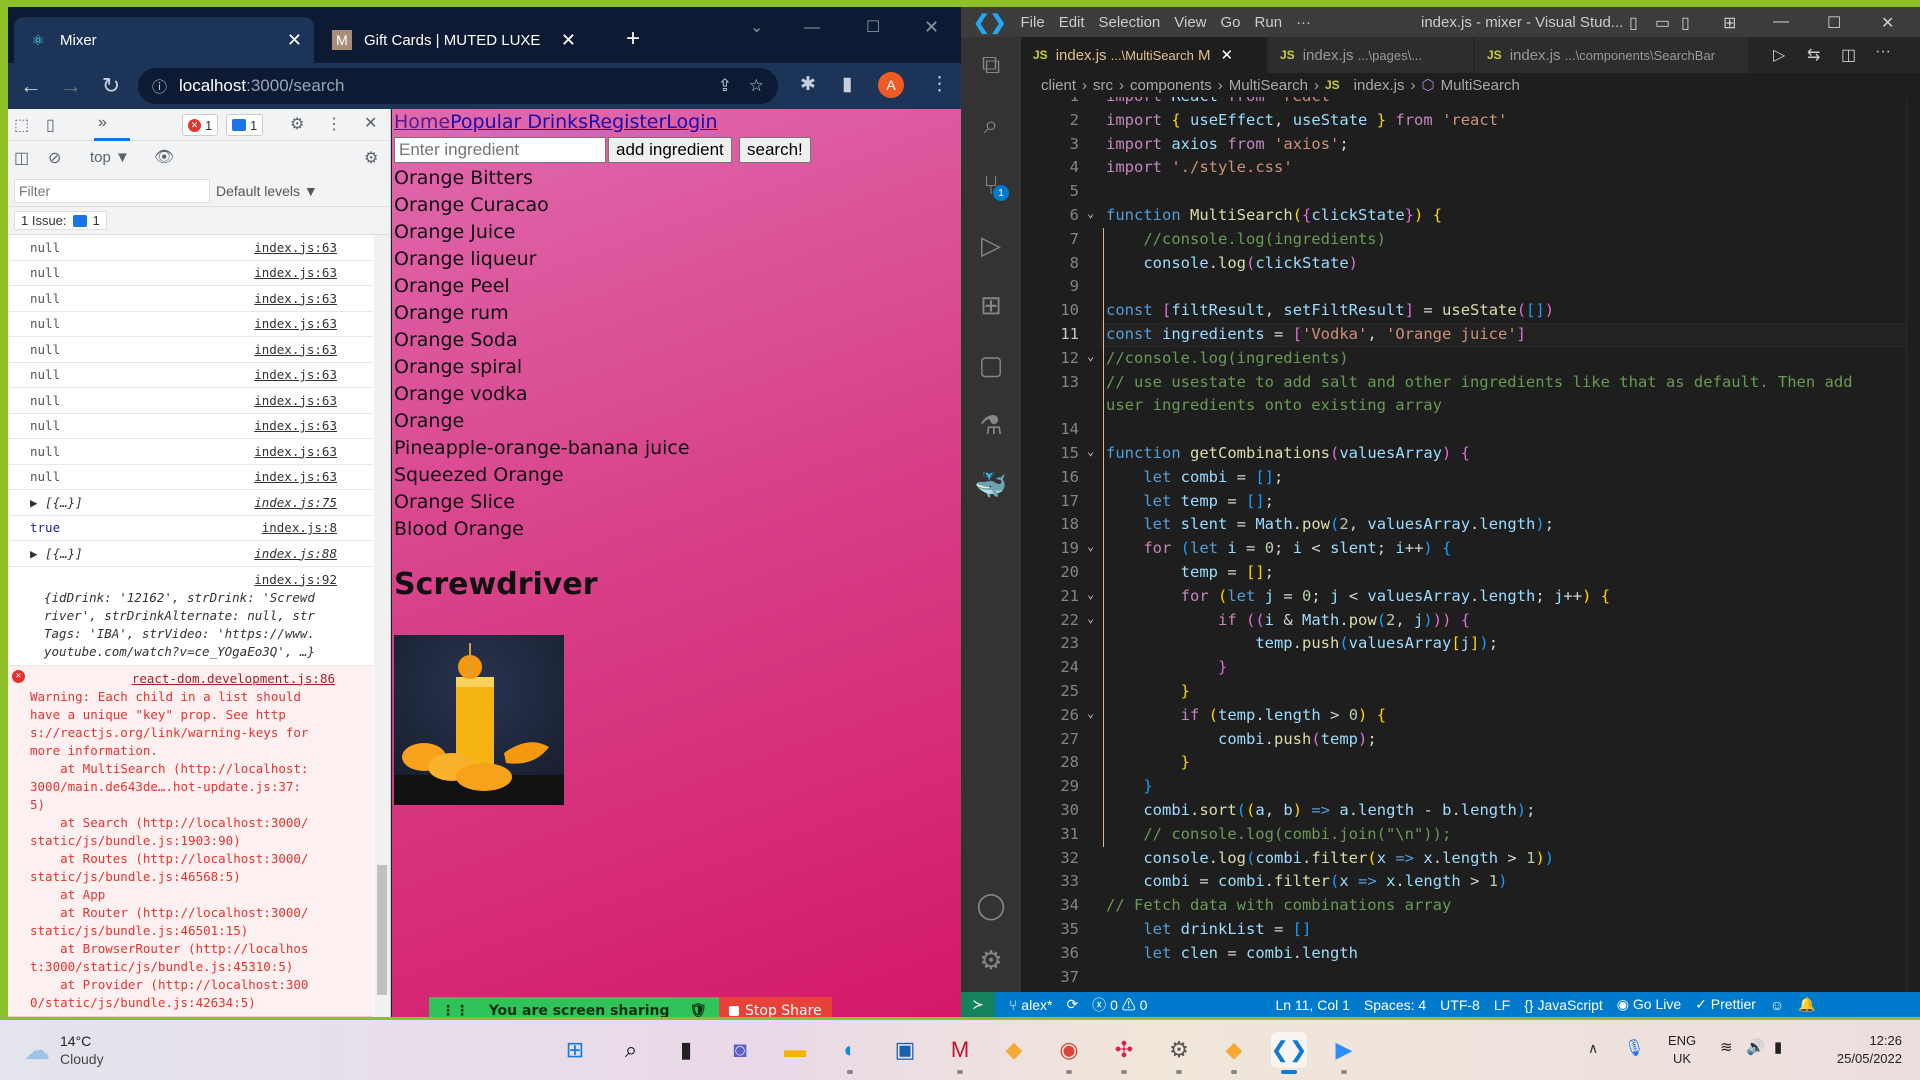 The height and width of the screenshot is (1080, 1920). What do you see at coordinates (422, 122) in the screenshot?
I see `nav-home-link: Home` at bounding box center [422, 122].